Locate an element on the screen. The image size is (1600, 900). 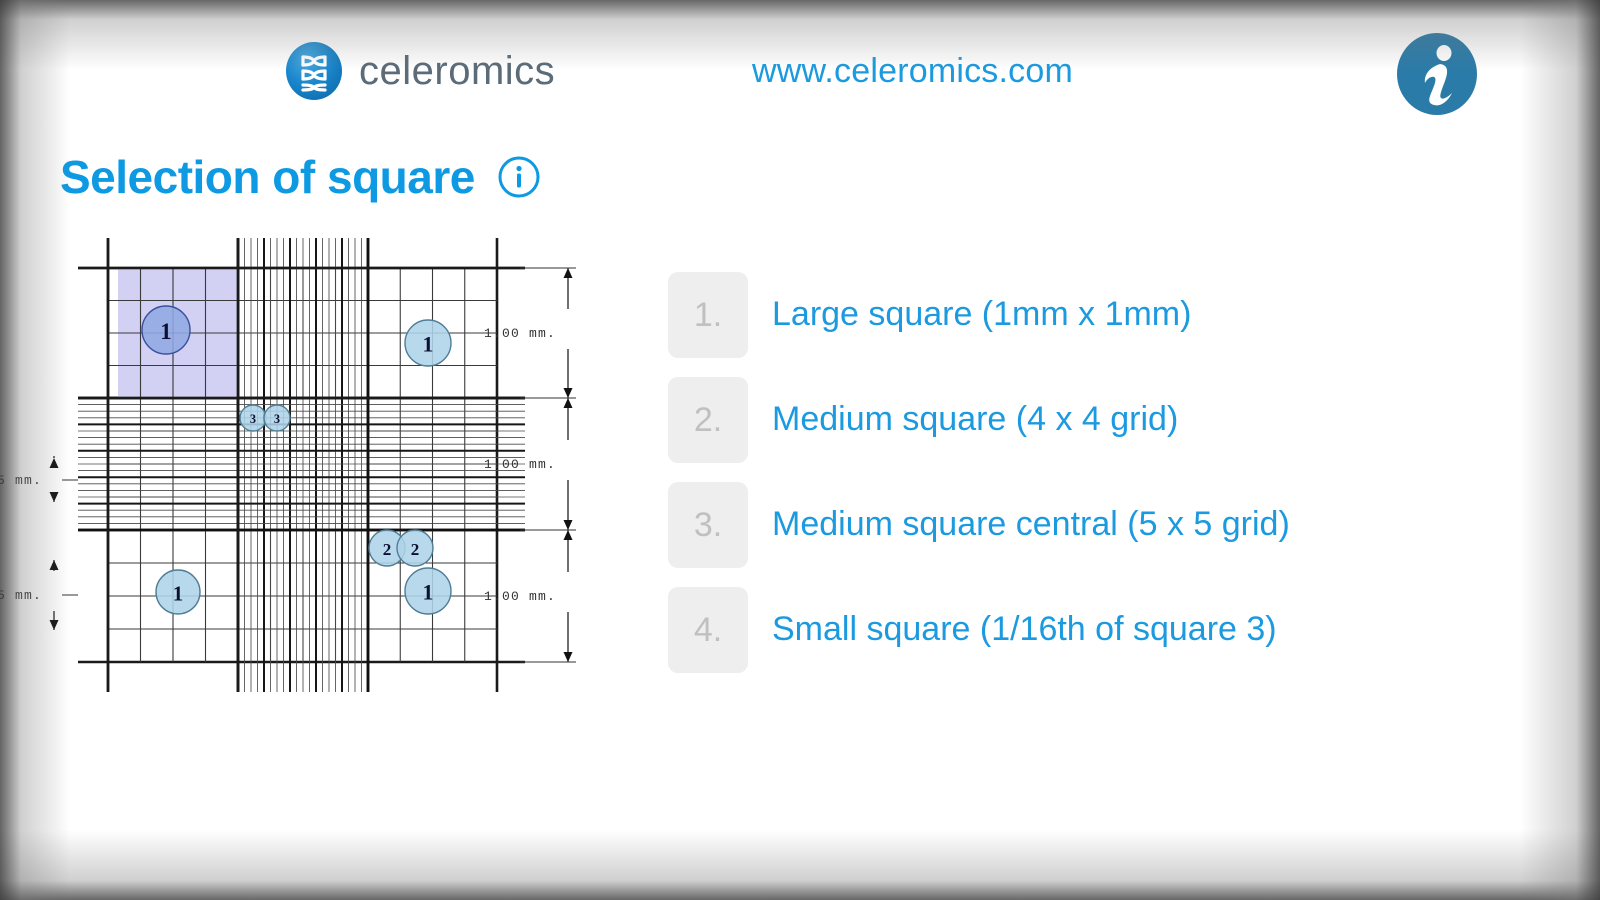
legend-number-badge: 3. is located at coordinates (708, 525).